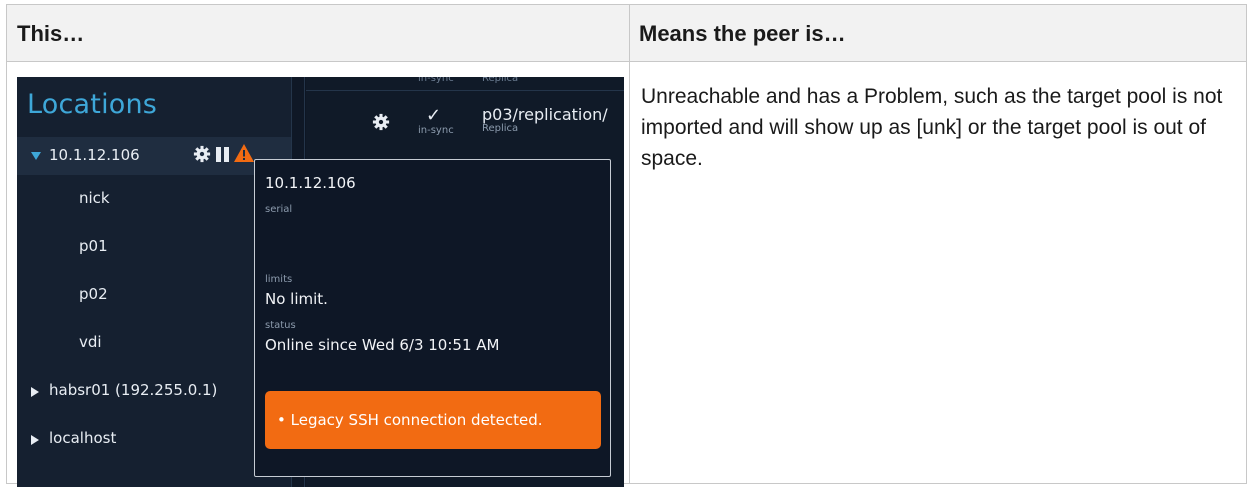  Describe the element at coordinates (36, 156) in the screenshot. I see `caret-down-icon` at that location.